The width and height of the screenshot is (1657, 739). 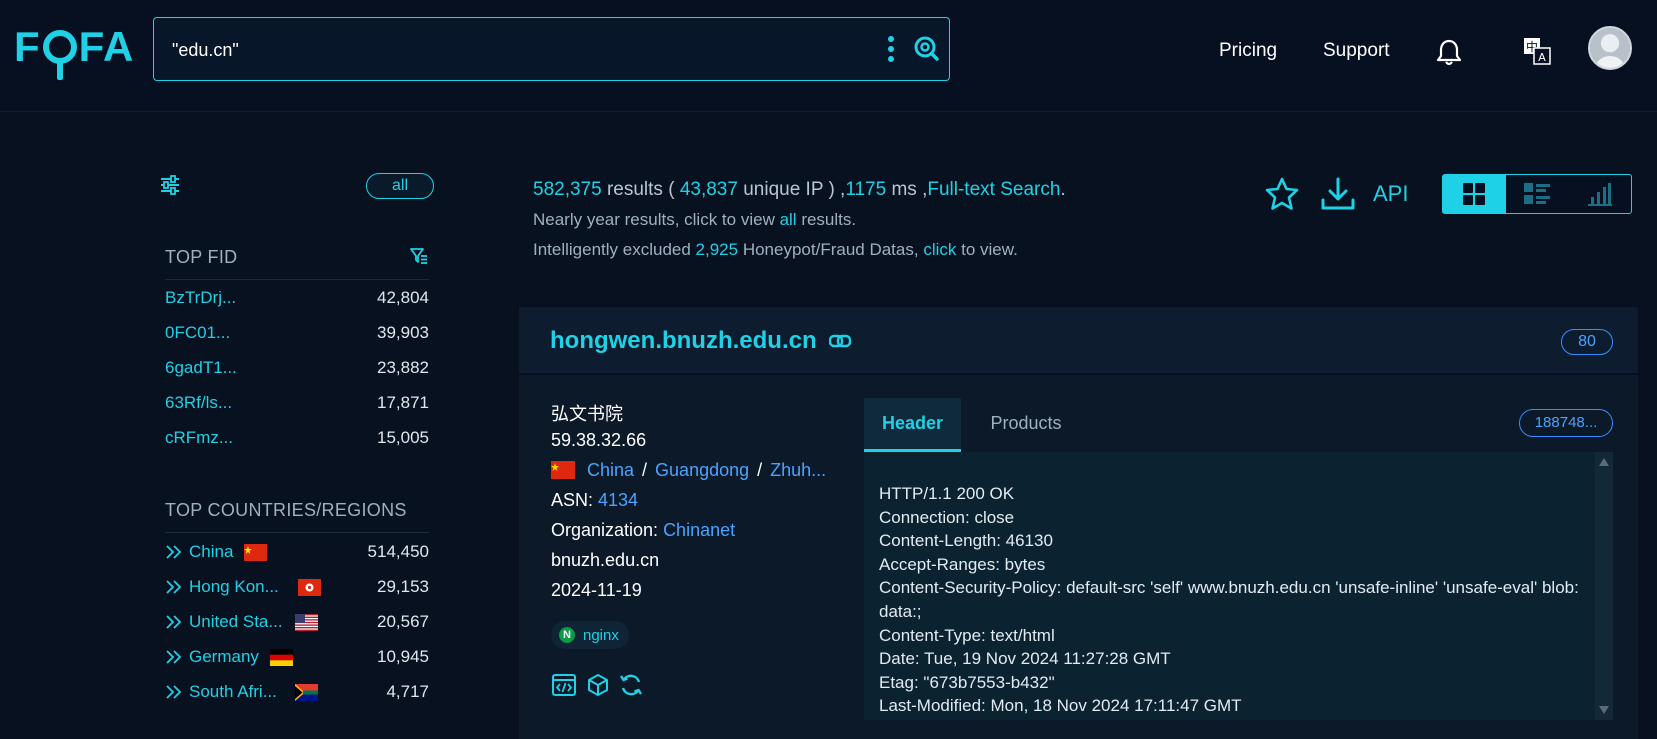 What do you see at coordinates (907, 189) in the screenshot?
I see `ms-word: ms ,` at bounding box center [907, 189].